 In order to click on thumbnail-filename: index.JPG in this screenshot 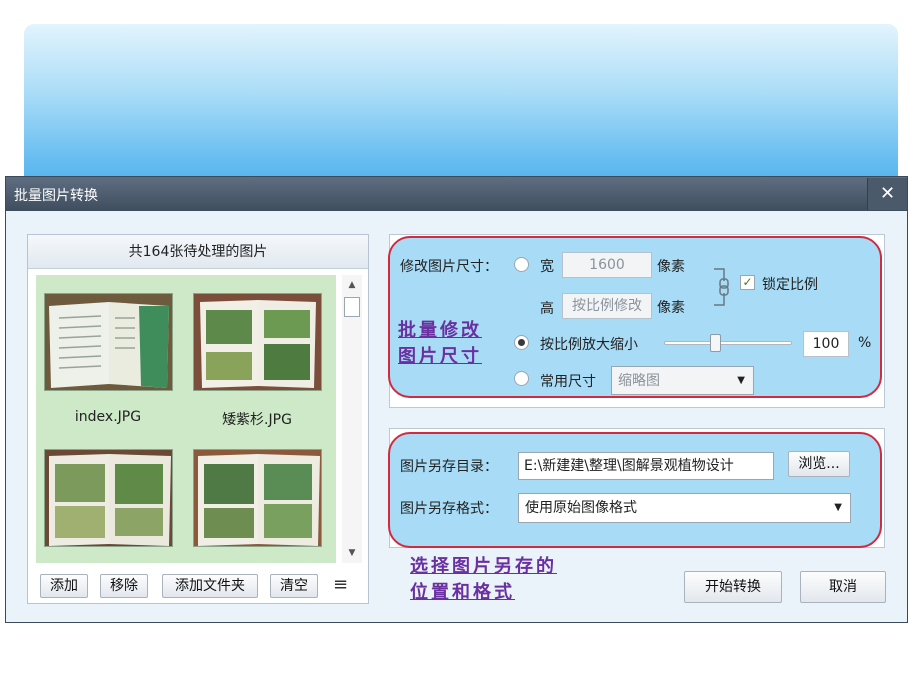, I will do `click(108, 417)`.